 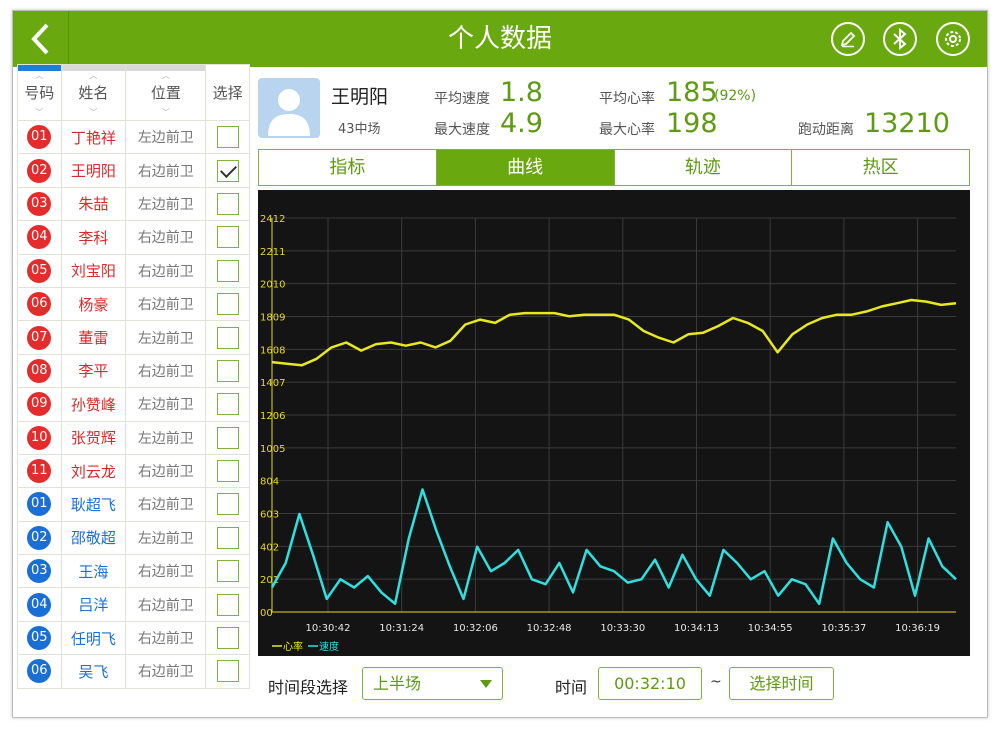 I want to click on table-row: 11 刘云龙 右边前卫, so click(x=133, y=471).